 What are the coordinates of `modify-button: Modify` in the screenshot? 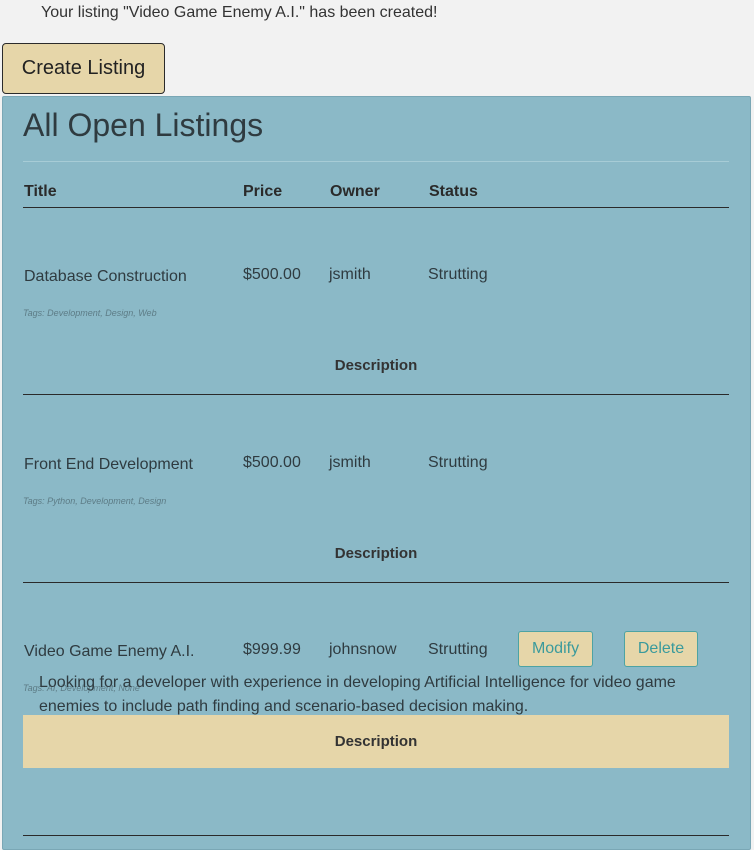 It's located at (555, 649).